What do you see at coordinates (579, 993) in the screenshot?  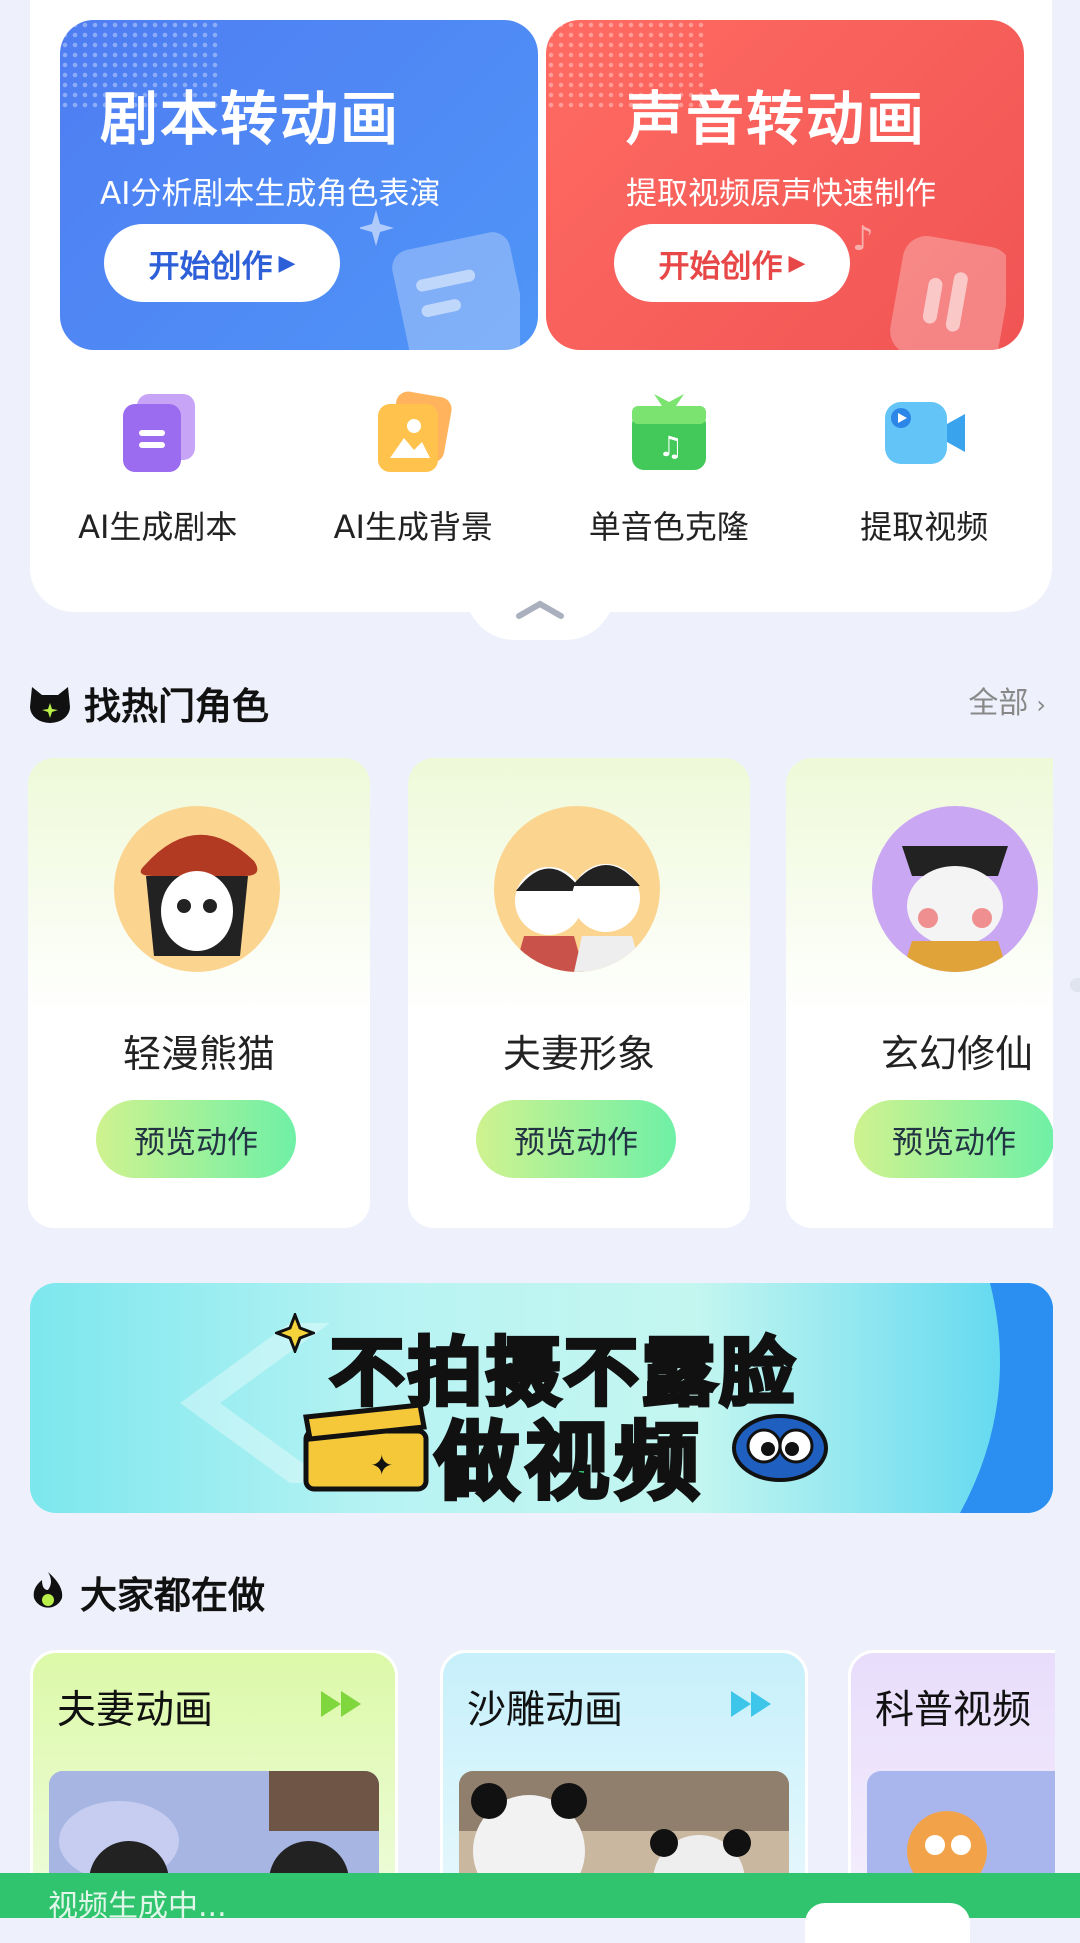 I see `role-card: 夫妻形象 预览动作` at bounding box center [579, 993].